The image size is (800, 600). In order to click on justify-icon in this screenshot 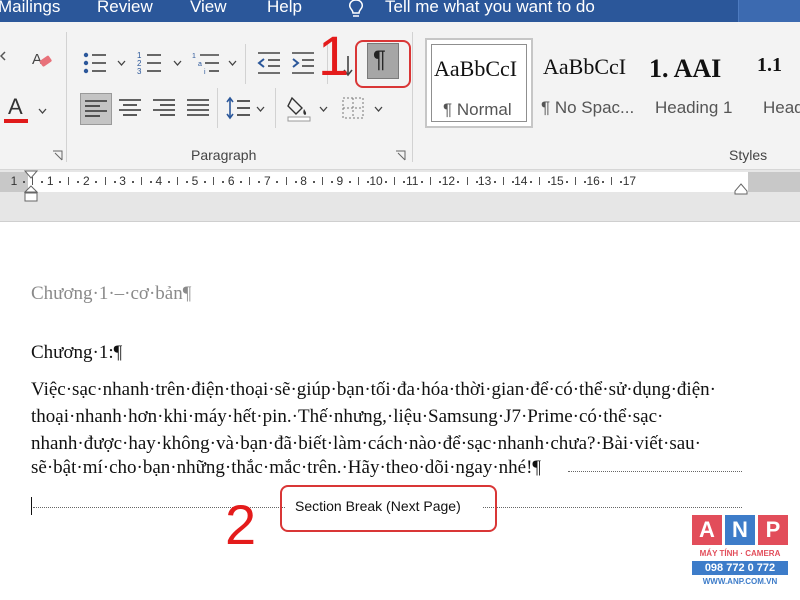, I will do `click(198, 108)`.